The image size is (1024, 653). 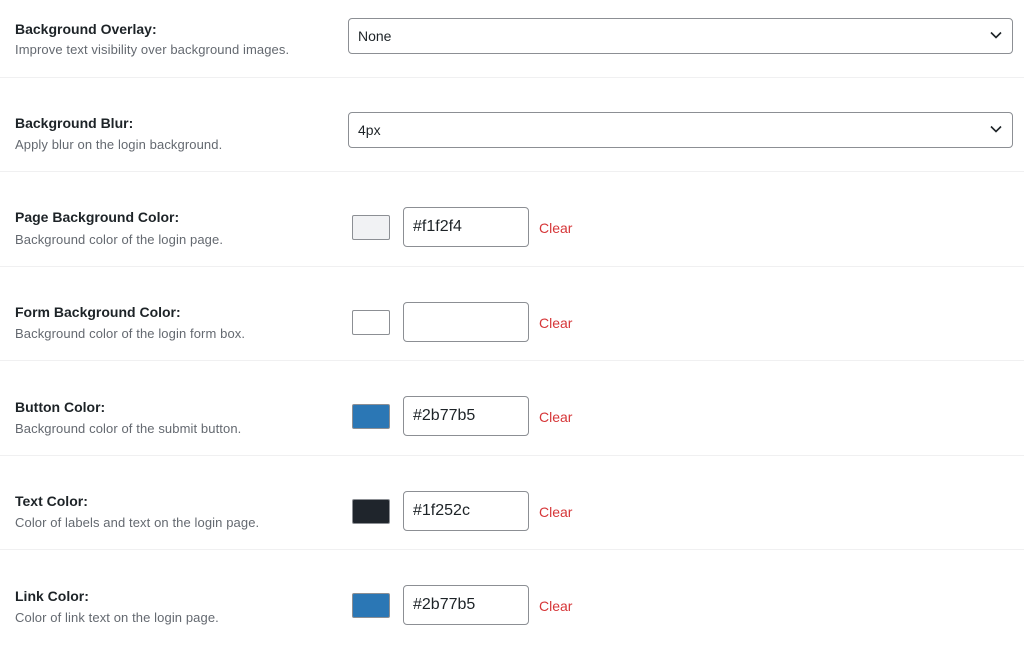 I want to click on setting-label: Button Color:, so click(x=60, y=407).